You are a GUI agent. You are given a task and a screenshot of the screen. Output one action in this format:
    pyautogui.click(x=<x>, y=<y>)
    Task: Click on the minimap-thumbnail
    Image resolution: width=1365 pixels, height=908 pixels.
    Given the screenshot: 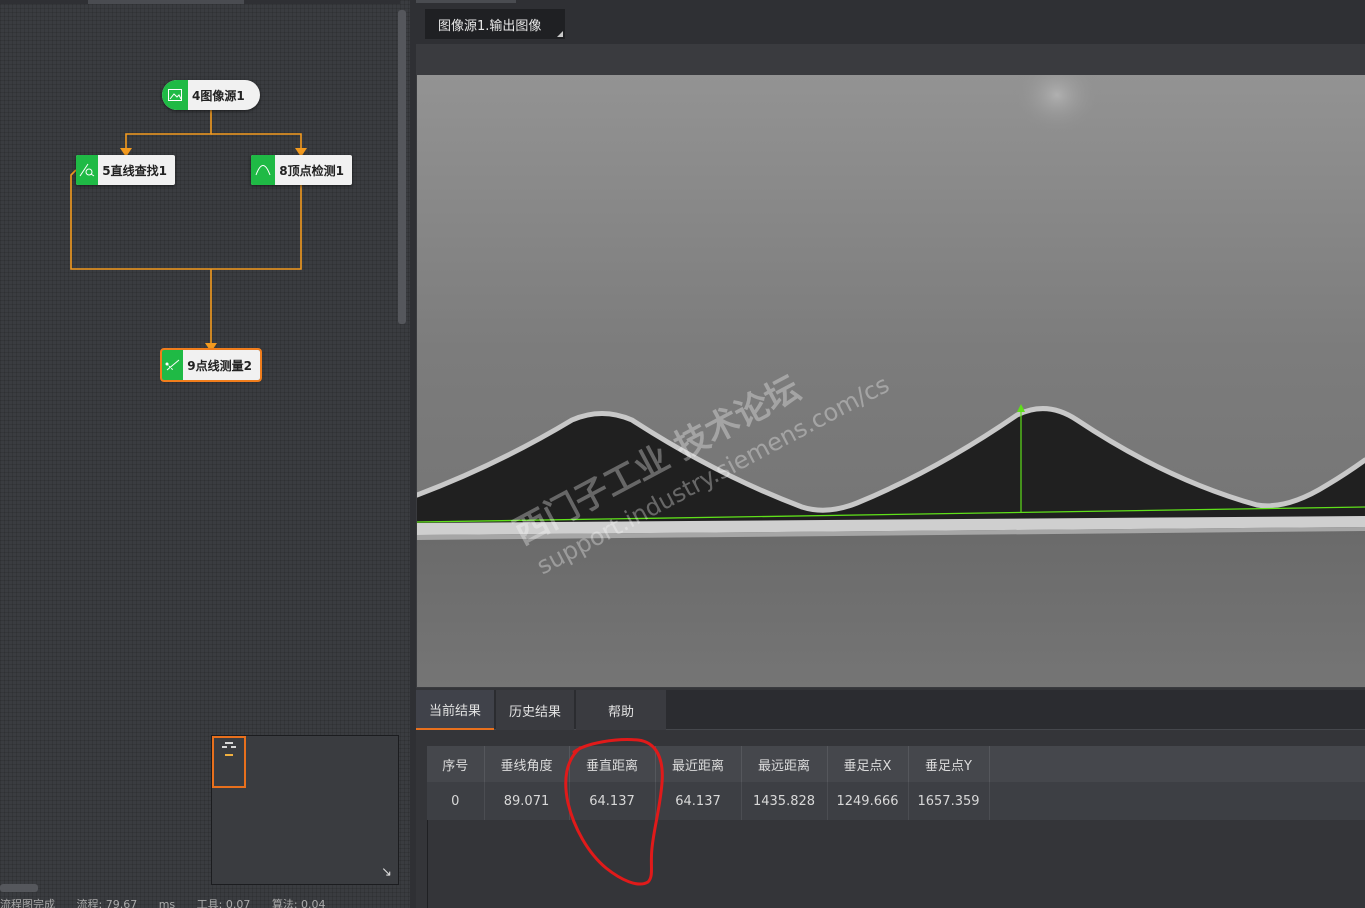 What is the action you would take?
    pyautogui.click(x=229, y=749)
    